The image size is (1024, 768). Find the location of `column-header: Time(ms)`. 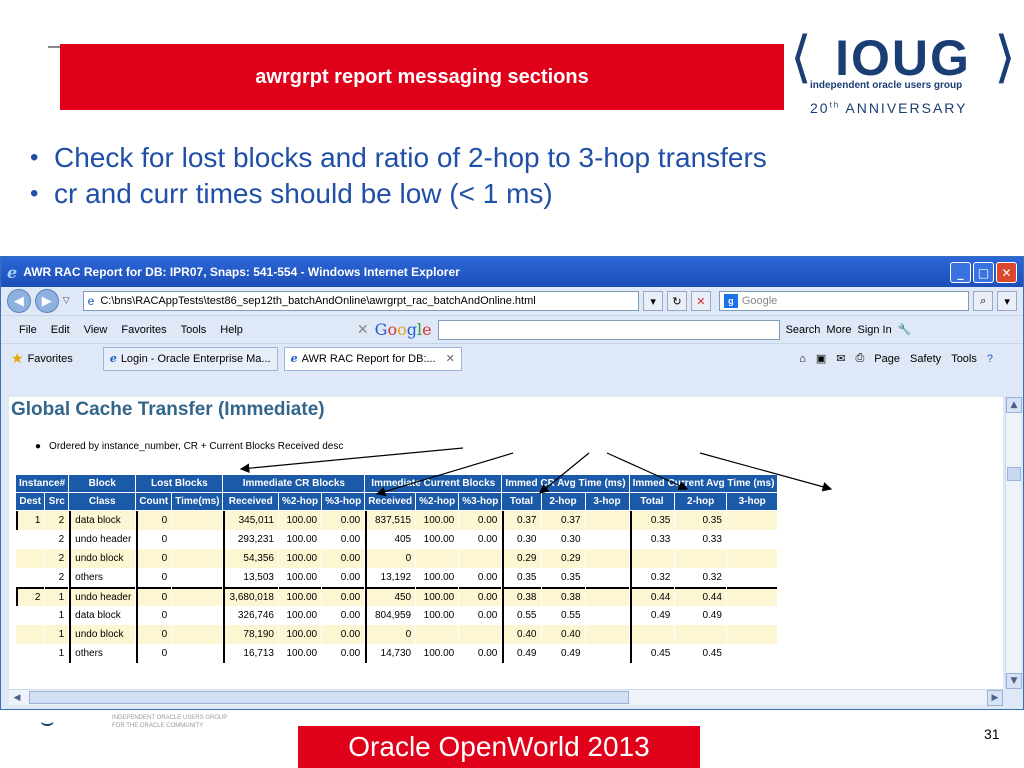

column-header: Time(ms) is located at coordinates (197, 502).